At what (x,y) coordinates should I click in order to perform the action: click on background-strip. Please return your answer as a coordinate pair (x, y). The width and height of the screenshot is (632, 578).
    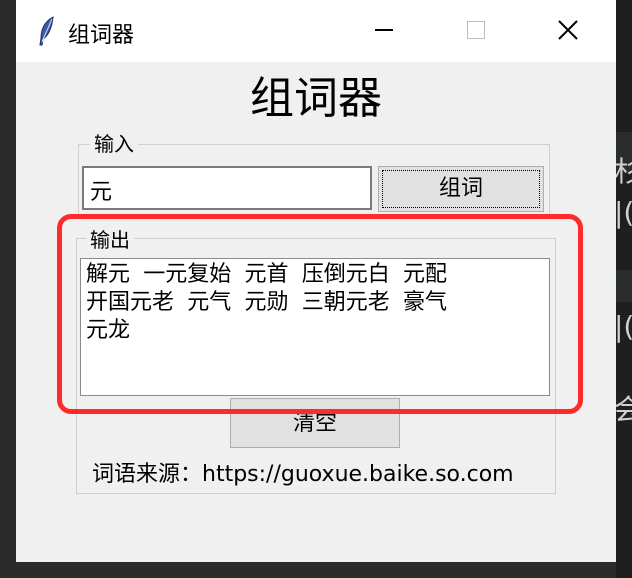
    Looking at the image, I should click on (624, 286).